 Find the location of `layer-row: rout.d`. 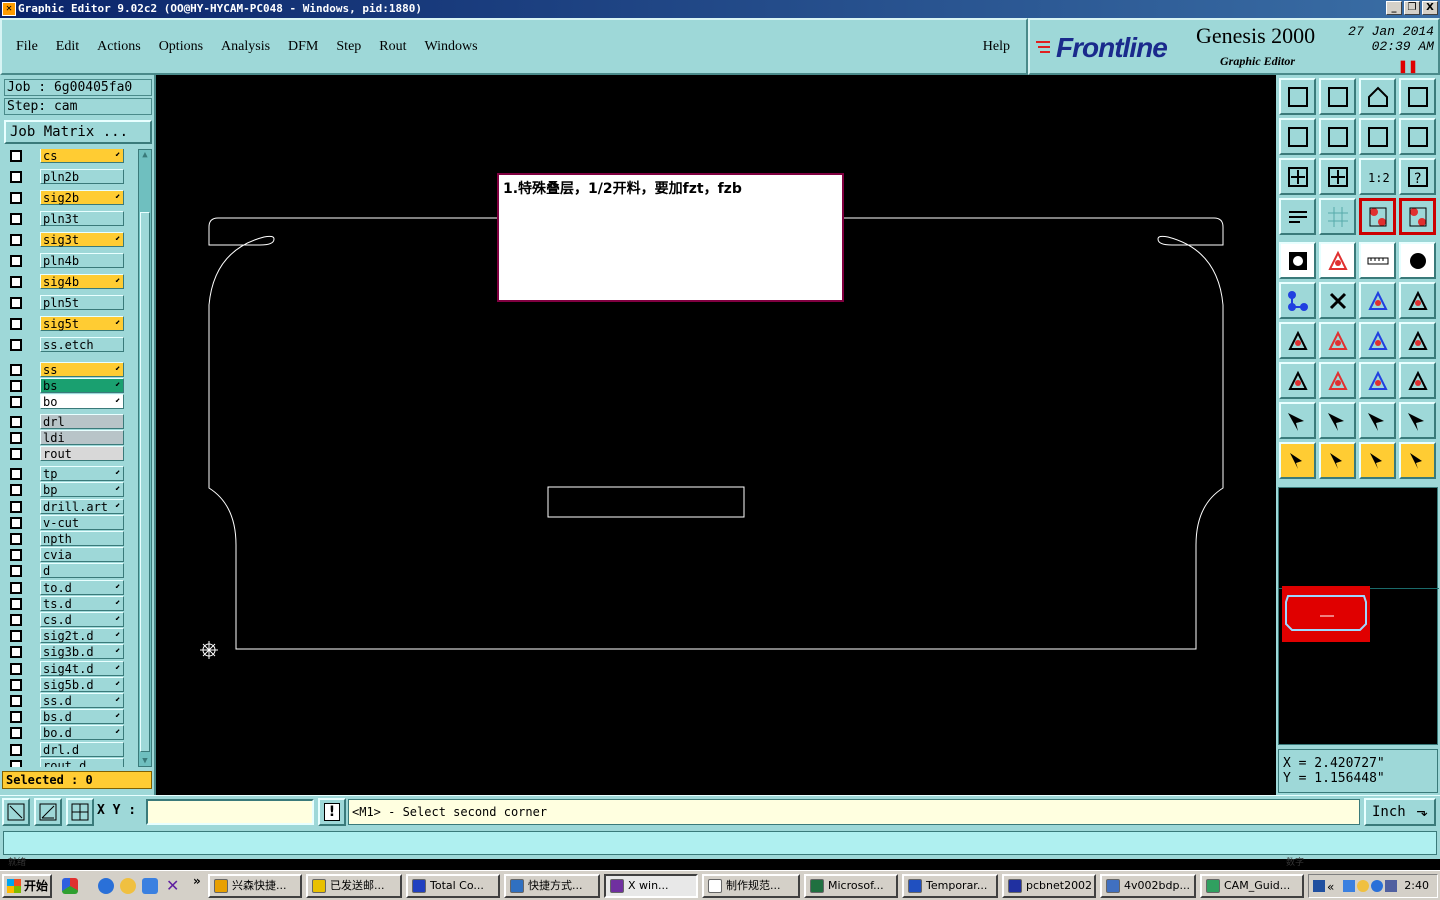

layer-row: rout.d is located at coordinates (70, 762).